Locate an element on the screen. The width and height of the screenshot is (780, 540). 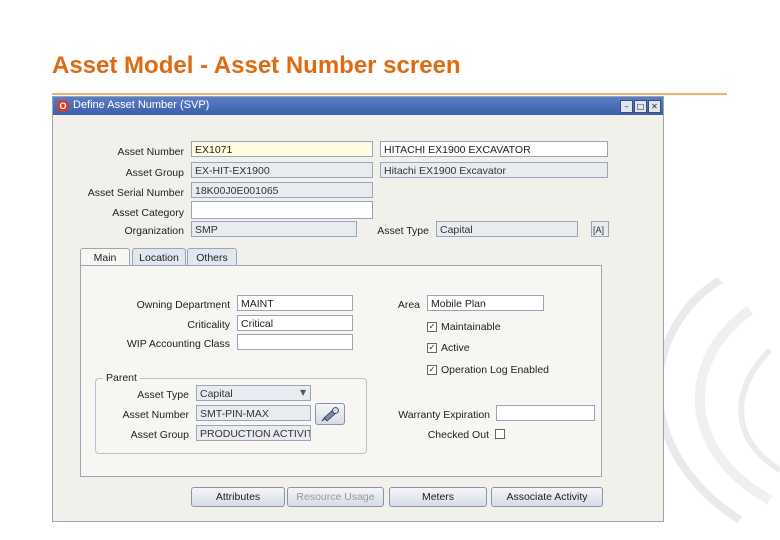
maximize-button: □ is located at coordinates (640, 106).